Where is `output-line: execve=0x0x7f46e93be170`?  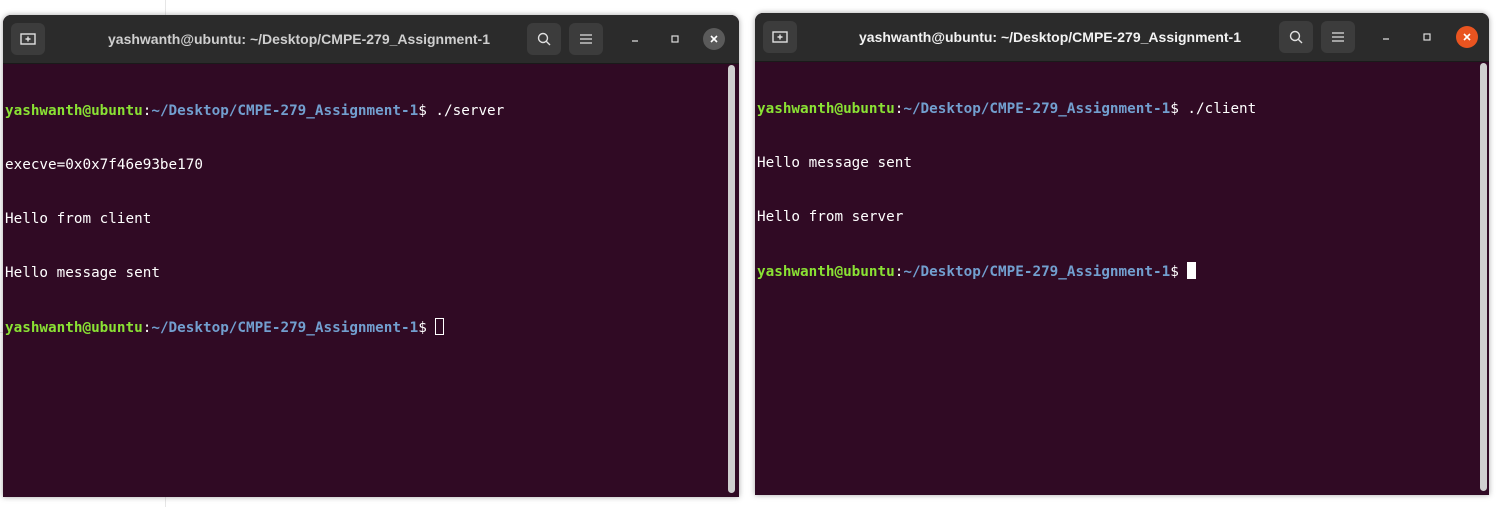
output-line: execve=0x0x7f46e93be170 is located at coordinates (104, 165).